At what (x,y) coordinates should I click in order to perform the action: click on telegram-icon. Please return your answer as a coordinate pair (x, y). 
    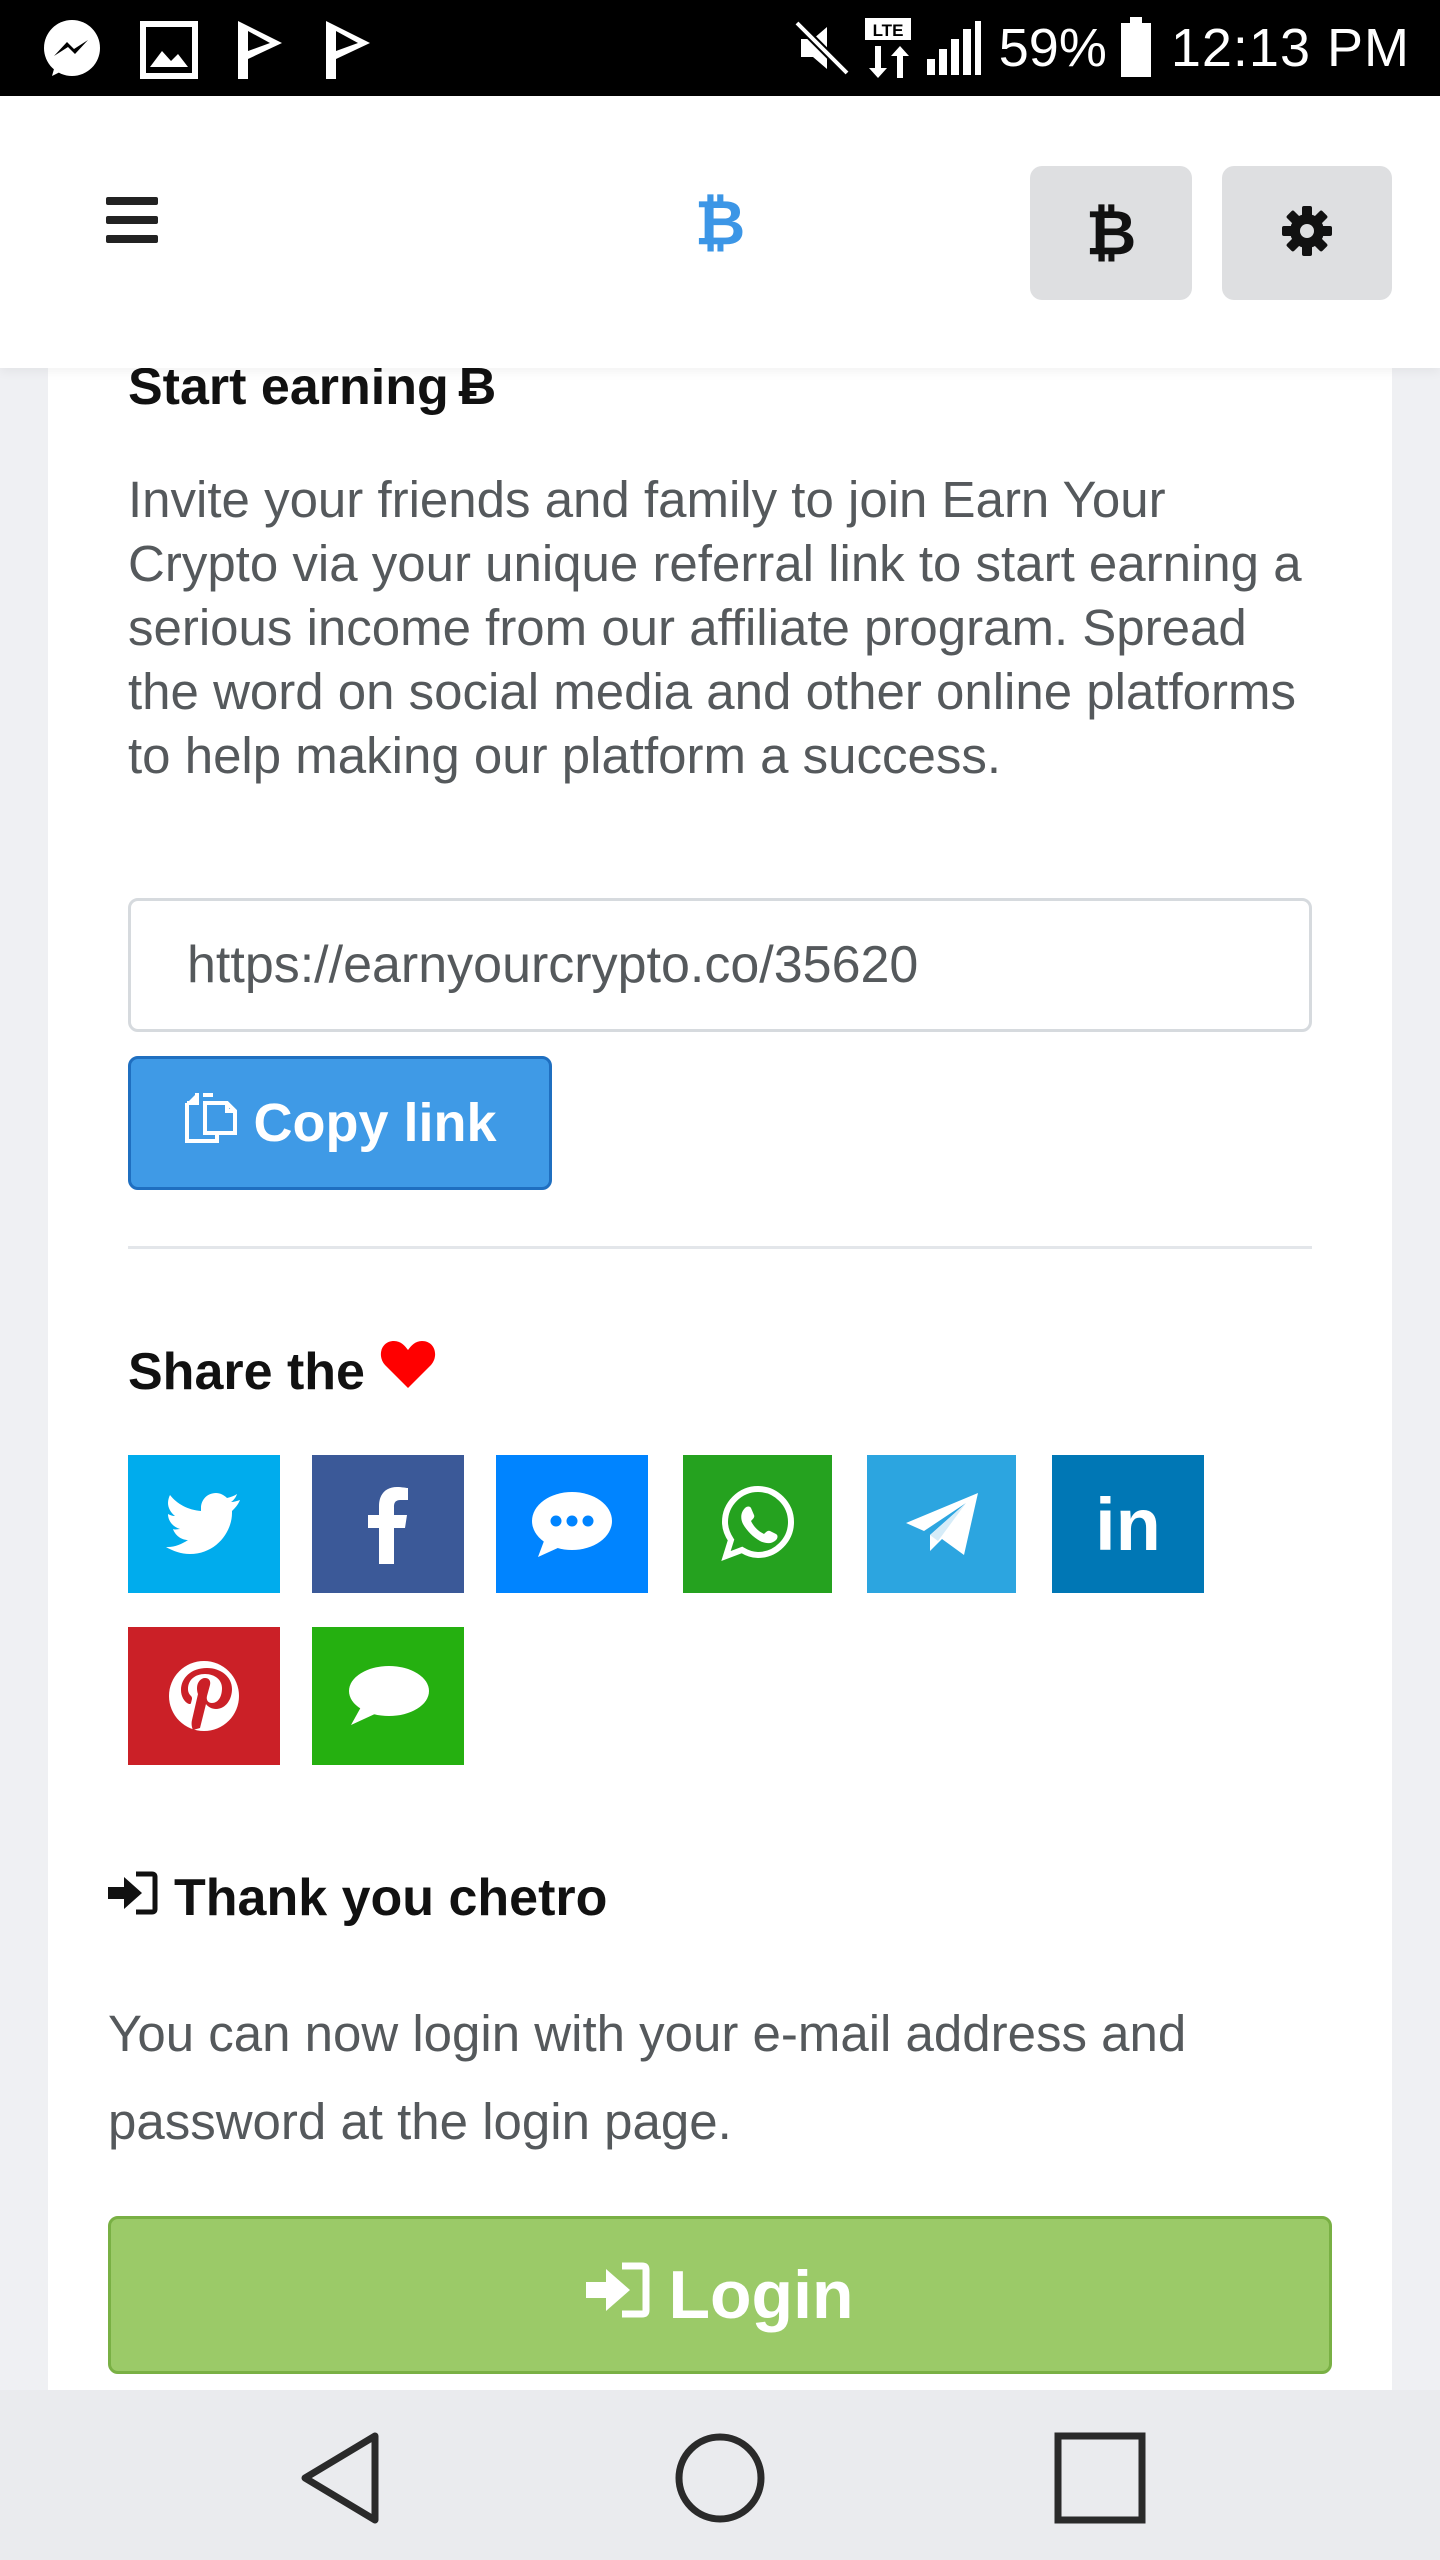
    Looking at the image, I should click on (942, 1524).